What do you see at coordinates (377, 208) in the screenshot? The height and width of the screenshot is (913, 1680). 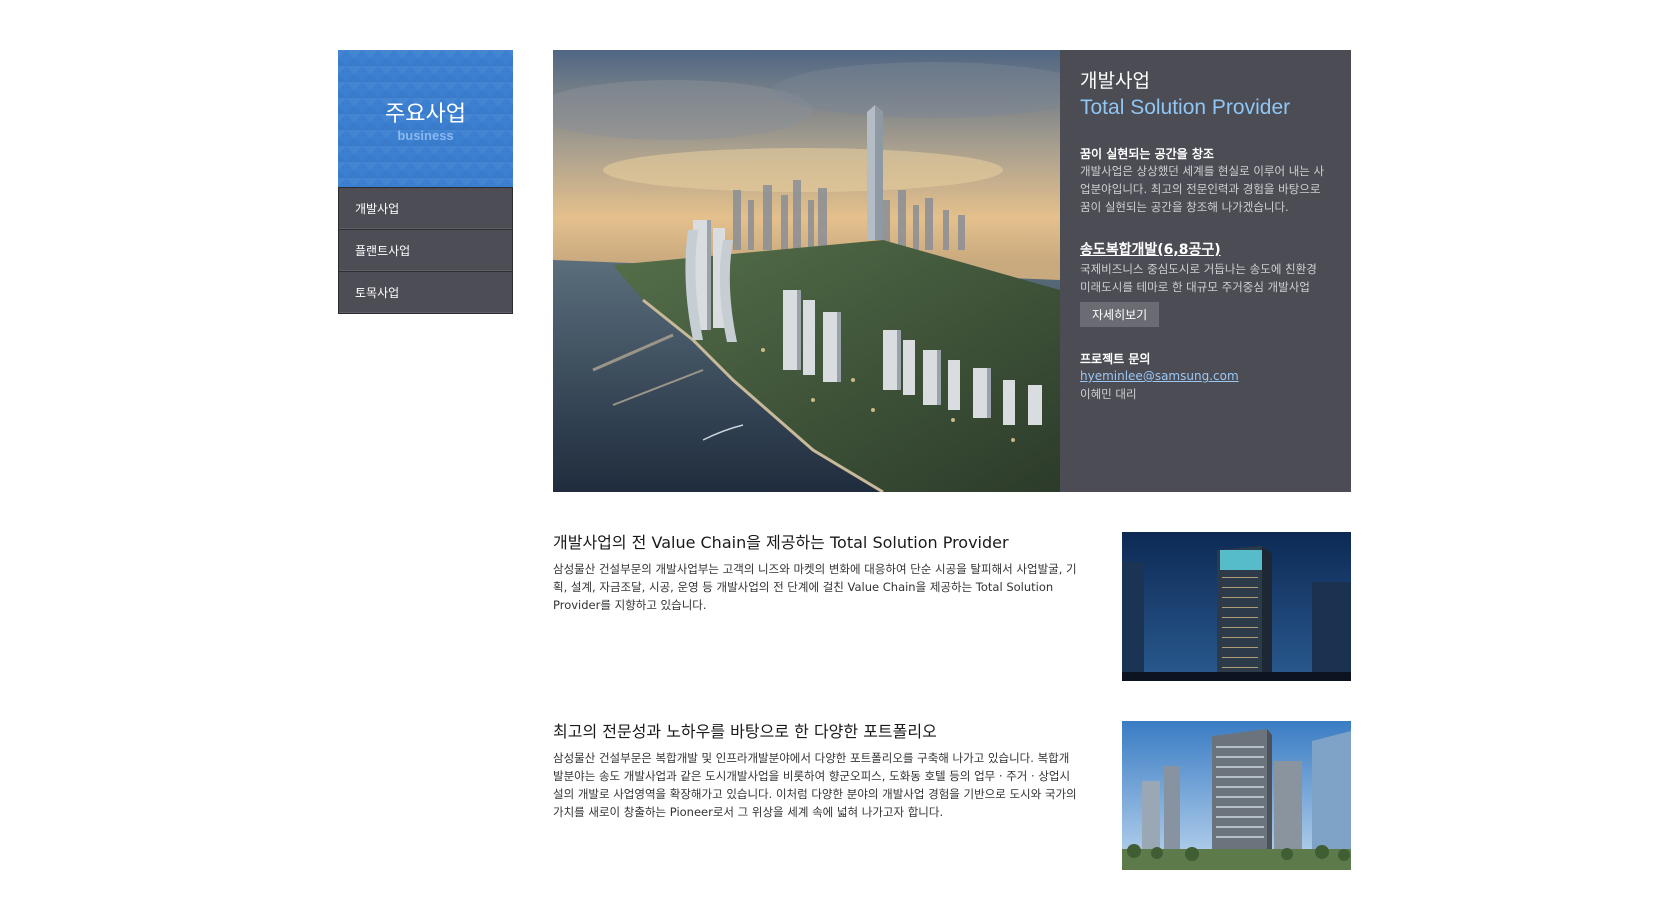 I see `sidebar-item-label: 개발사업` at bounding box center [377, 208].